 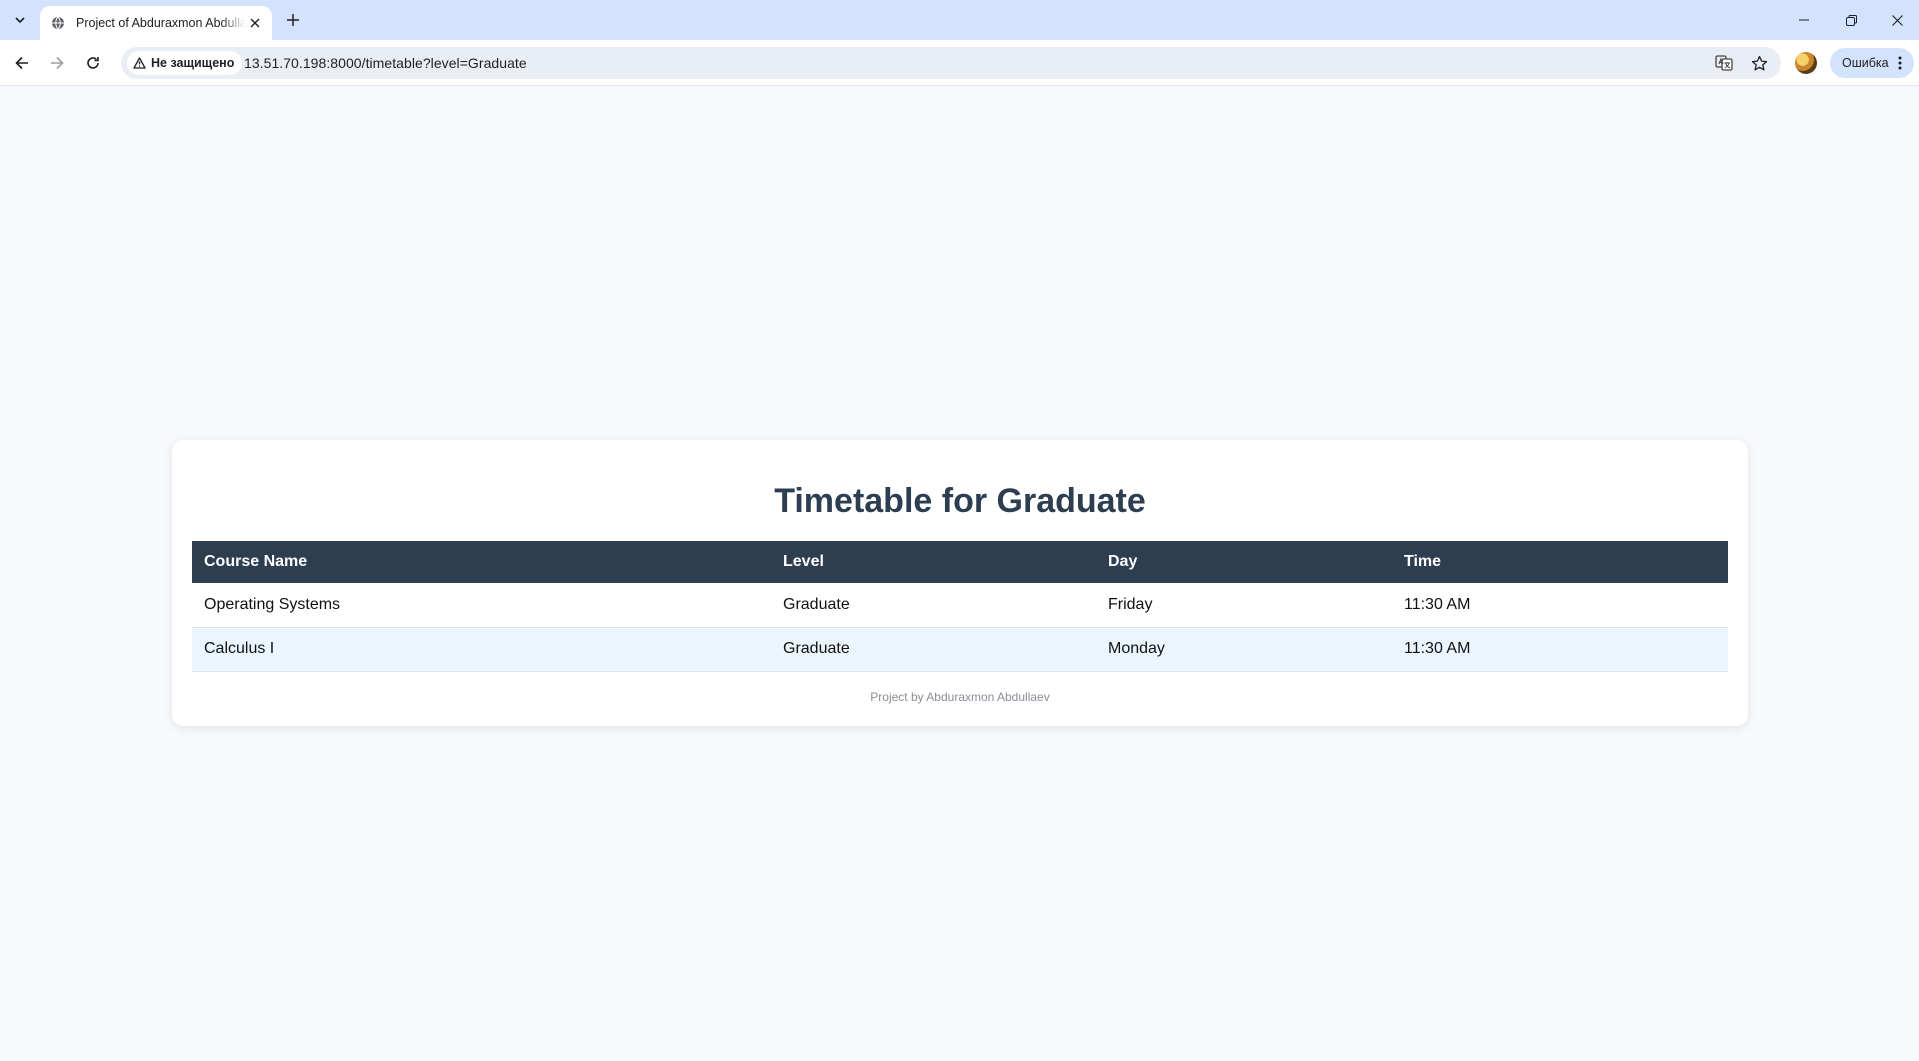 What do you see at coordinates (1244, 649) in the screenshot?
I see `cell-day: Monday` at bounding box center [1244, 649].